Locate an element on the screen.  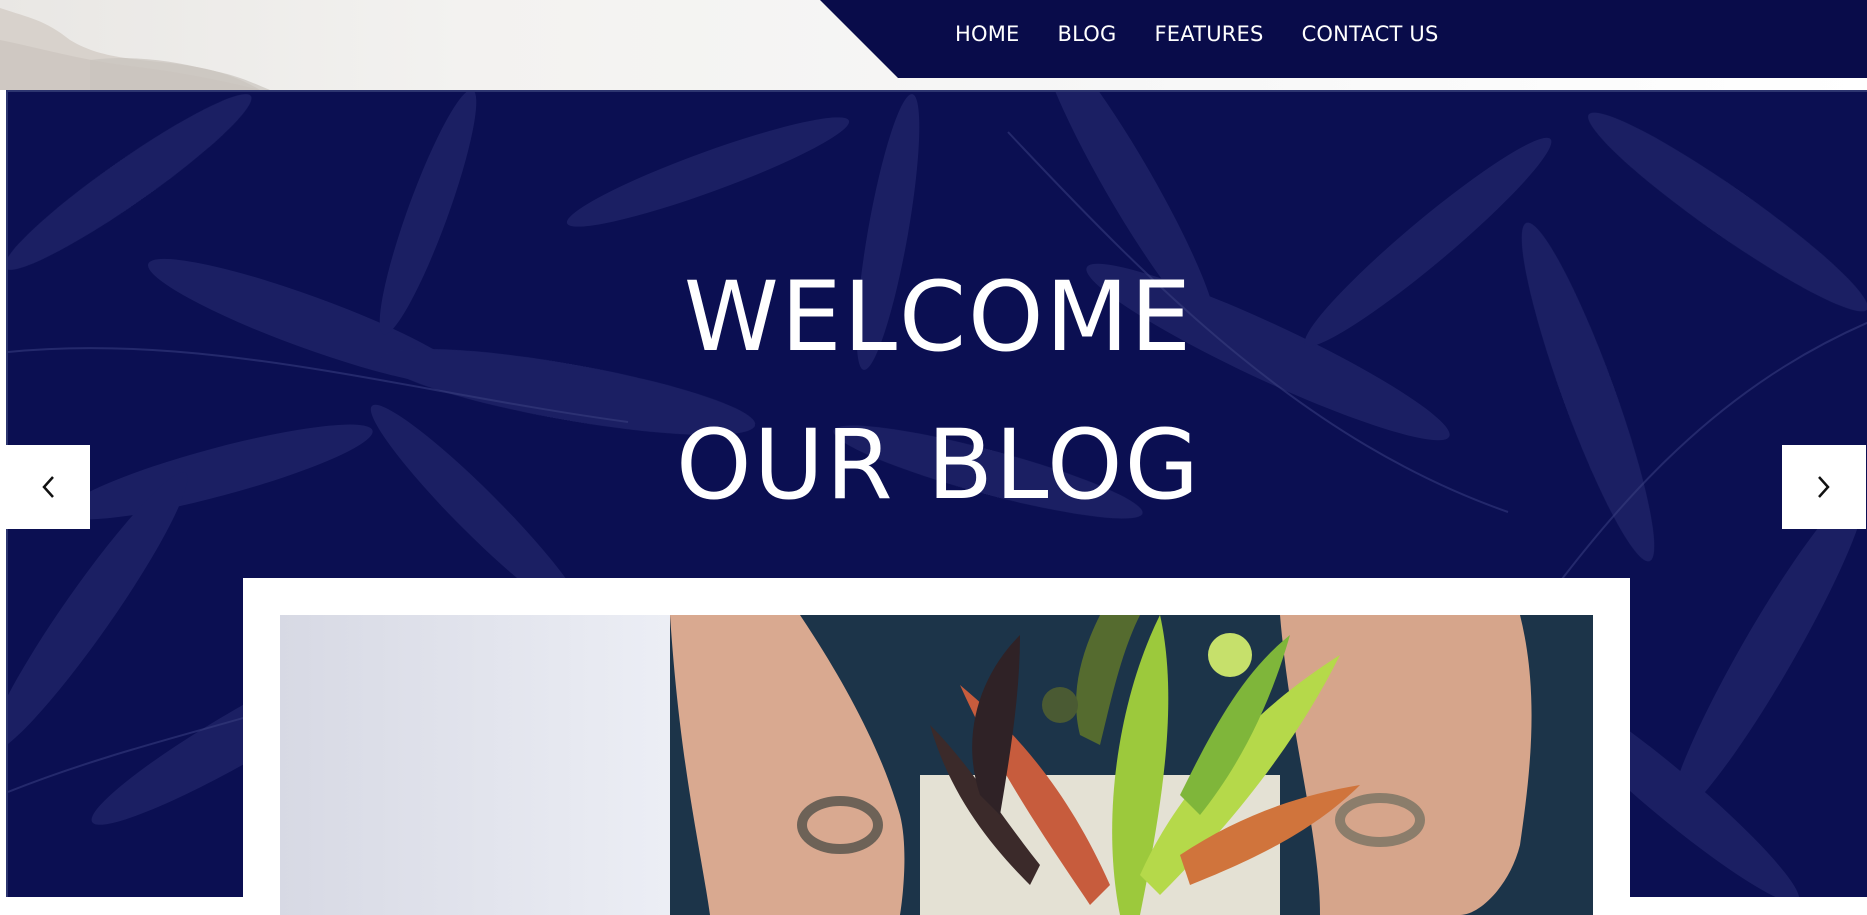
nav-item-blog: BLOG is located at coordinates (1087, 34).